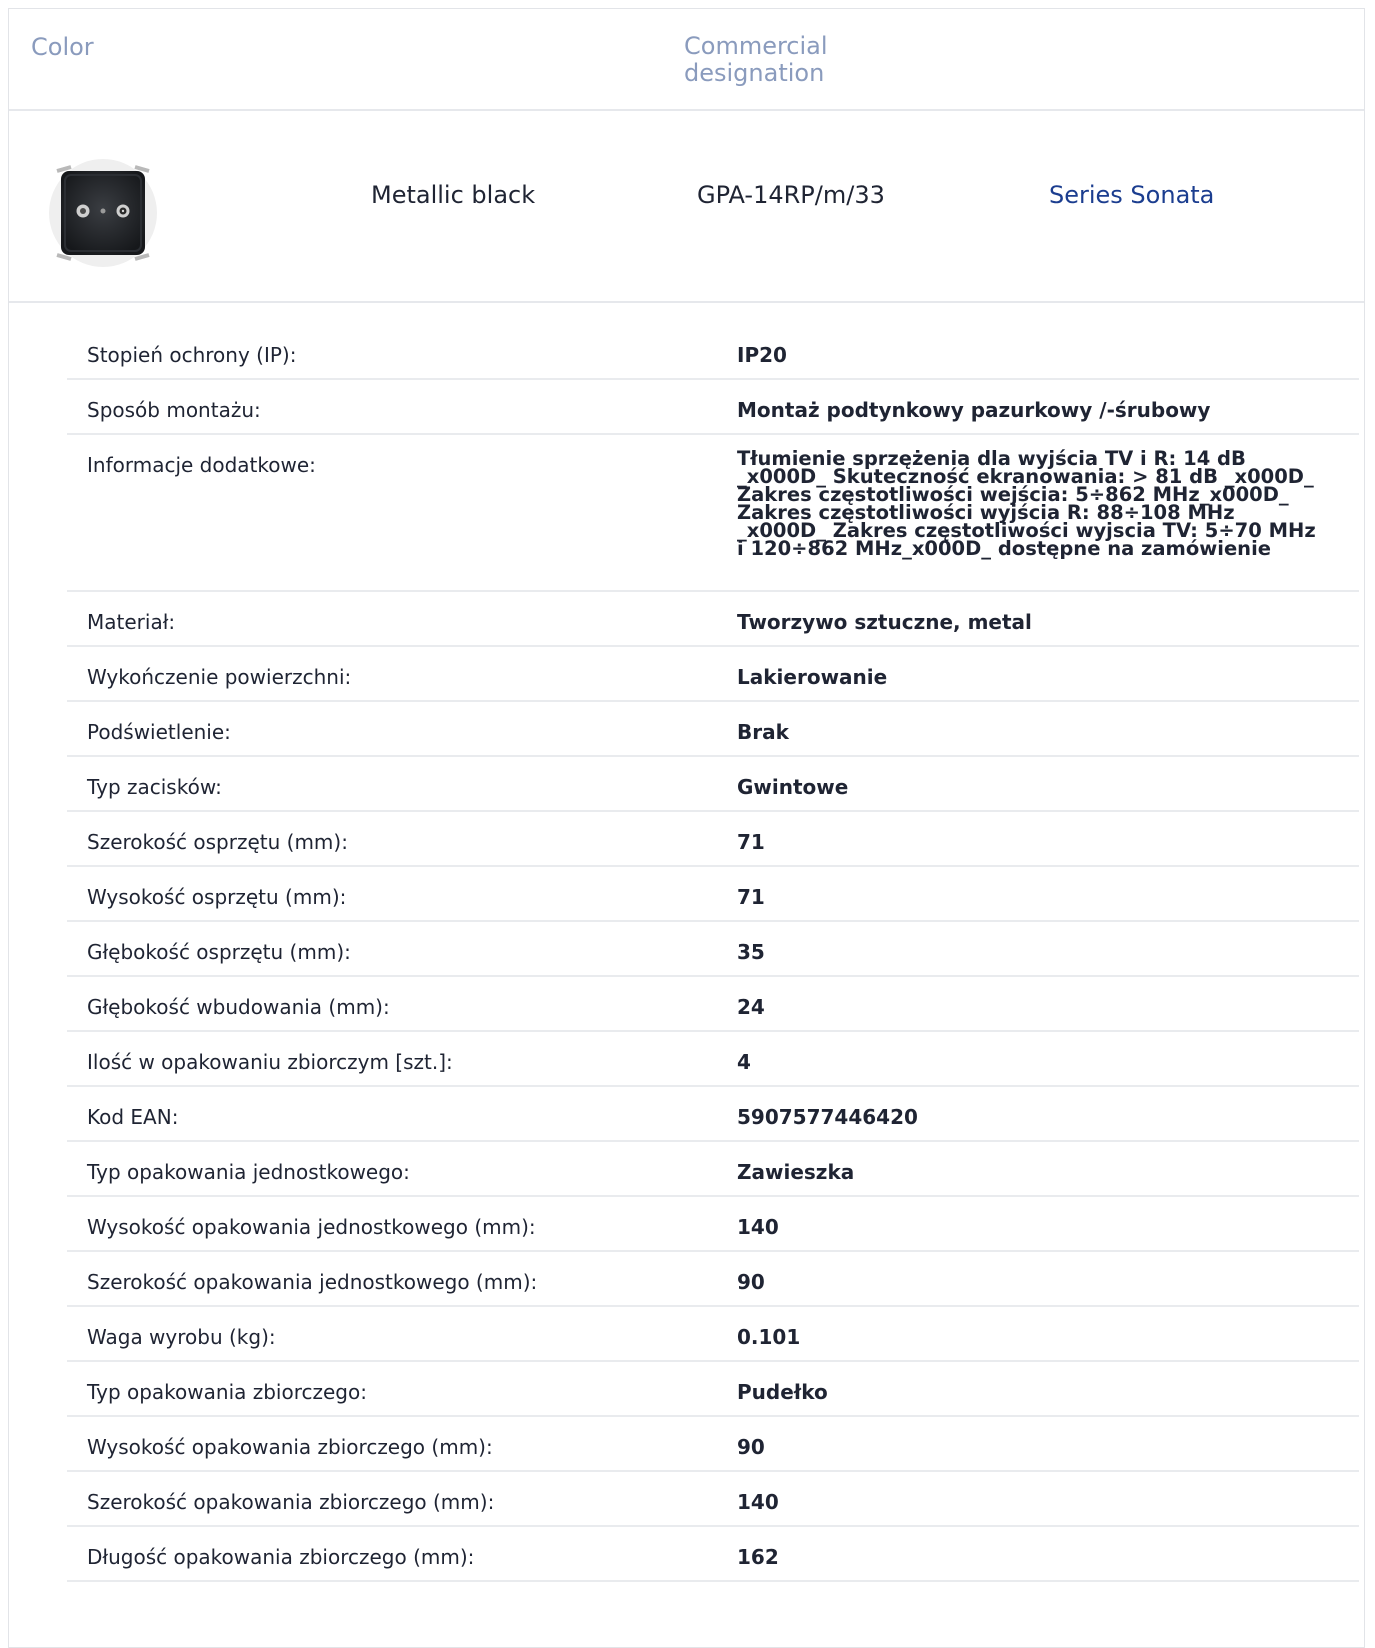 The width and height of the screenshot is (1375, 1648). What do you see at coordinates (713, 1114) in the screenshot?
I see `spec-row: Kod EAN: 5907577446420` at bounding box center [713, 1114].